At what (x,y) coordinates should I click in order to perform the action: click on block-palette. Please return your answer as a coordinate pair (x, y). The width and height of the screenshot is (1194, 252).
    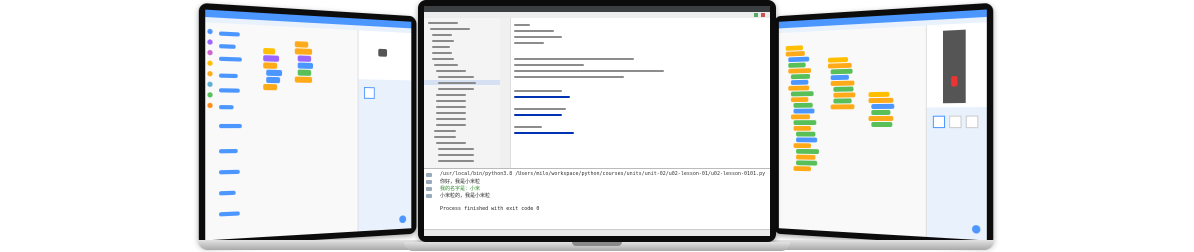
    Looking at the image, I should click on (230, 131).